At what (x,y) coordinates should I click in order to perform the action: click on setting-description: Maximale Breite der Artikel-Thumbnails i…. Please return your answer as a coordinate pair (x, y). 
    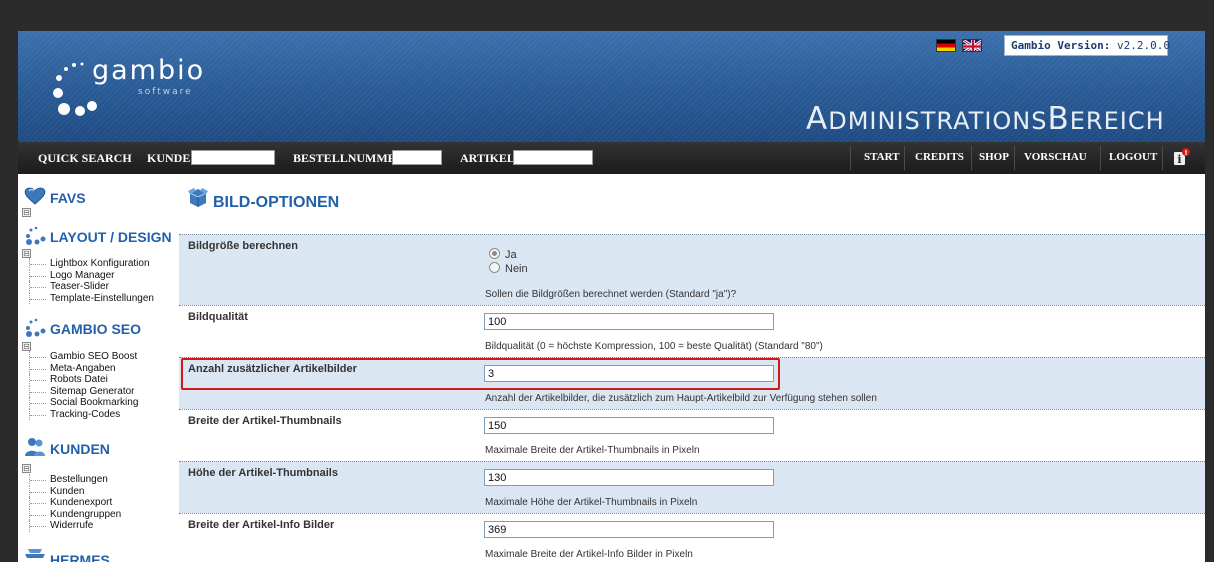
    Looking at the image, I should click on (592, 450).